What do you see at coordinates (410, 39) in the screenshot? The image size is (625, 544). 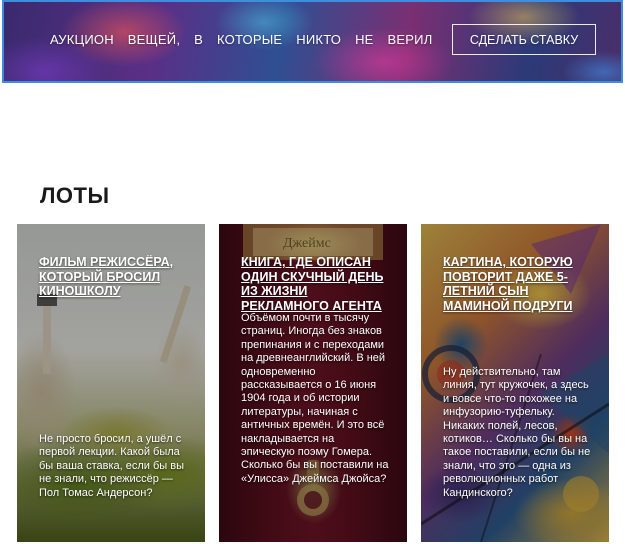 I see `hero-title-word: ВЕРИЛ` at bounding box center [410, 39].